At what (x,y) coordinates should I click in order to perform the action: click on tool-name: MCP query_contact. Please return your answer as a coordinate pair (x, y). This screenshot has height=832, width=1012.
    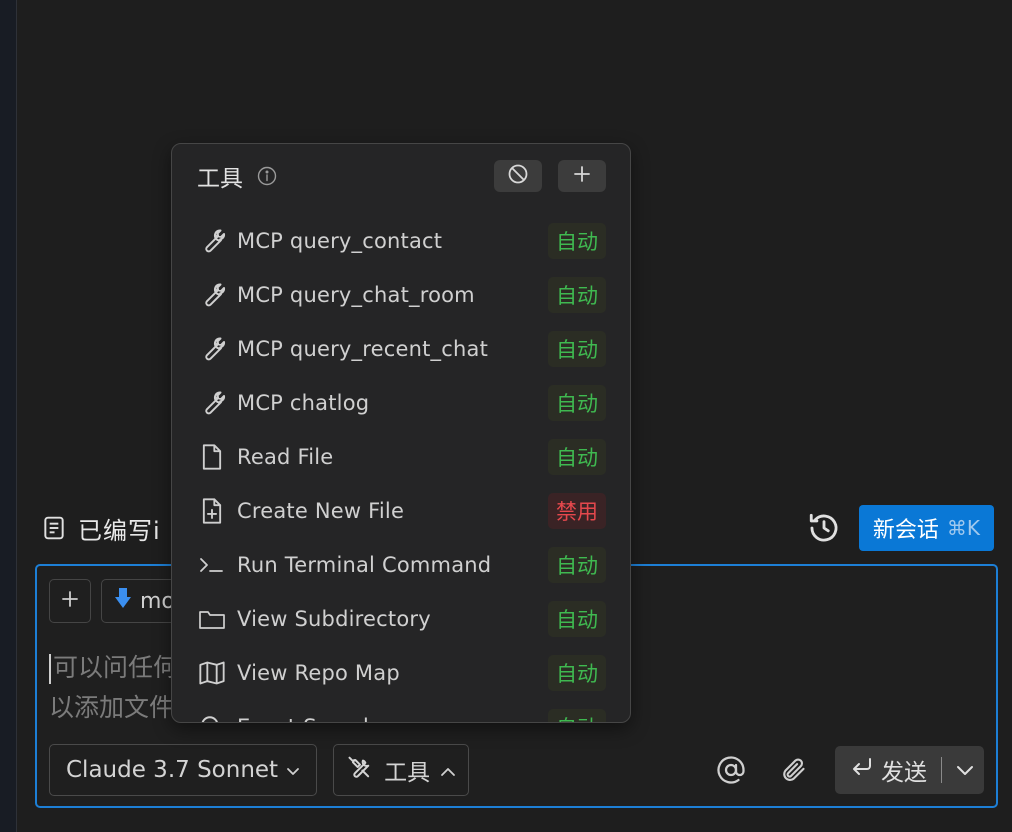
    Looking at the image, I should click on (340, 241).